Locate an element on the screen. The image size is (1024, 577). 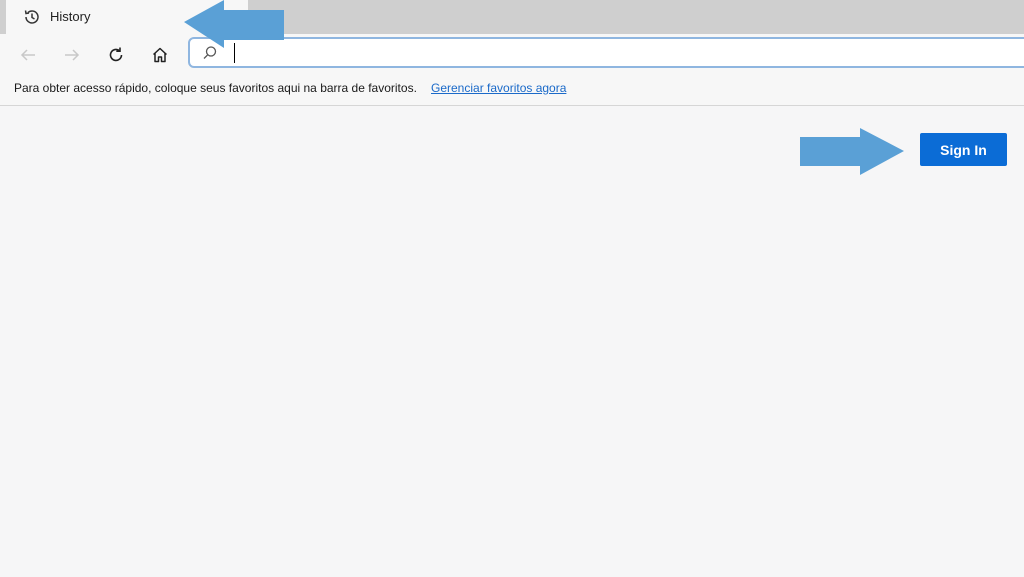
annotation-arrow-right-icon is located at coordinates (852, 151).